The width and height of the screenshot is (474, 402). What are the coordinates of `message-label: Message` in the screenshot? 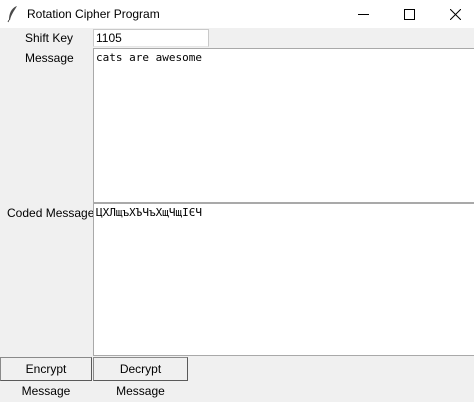 It's located at (49, 58).